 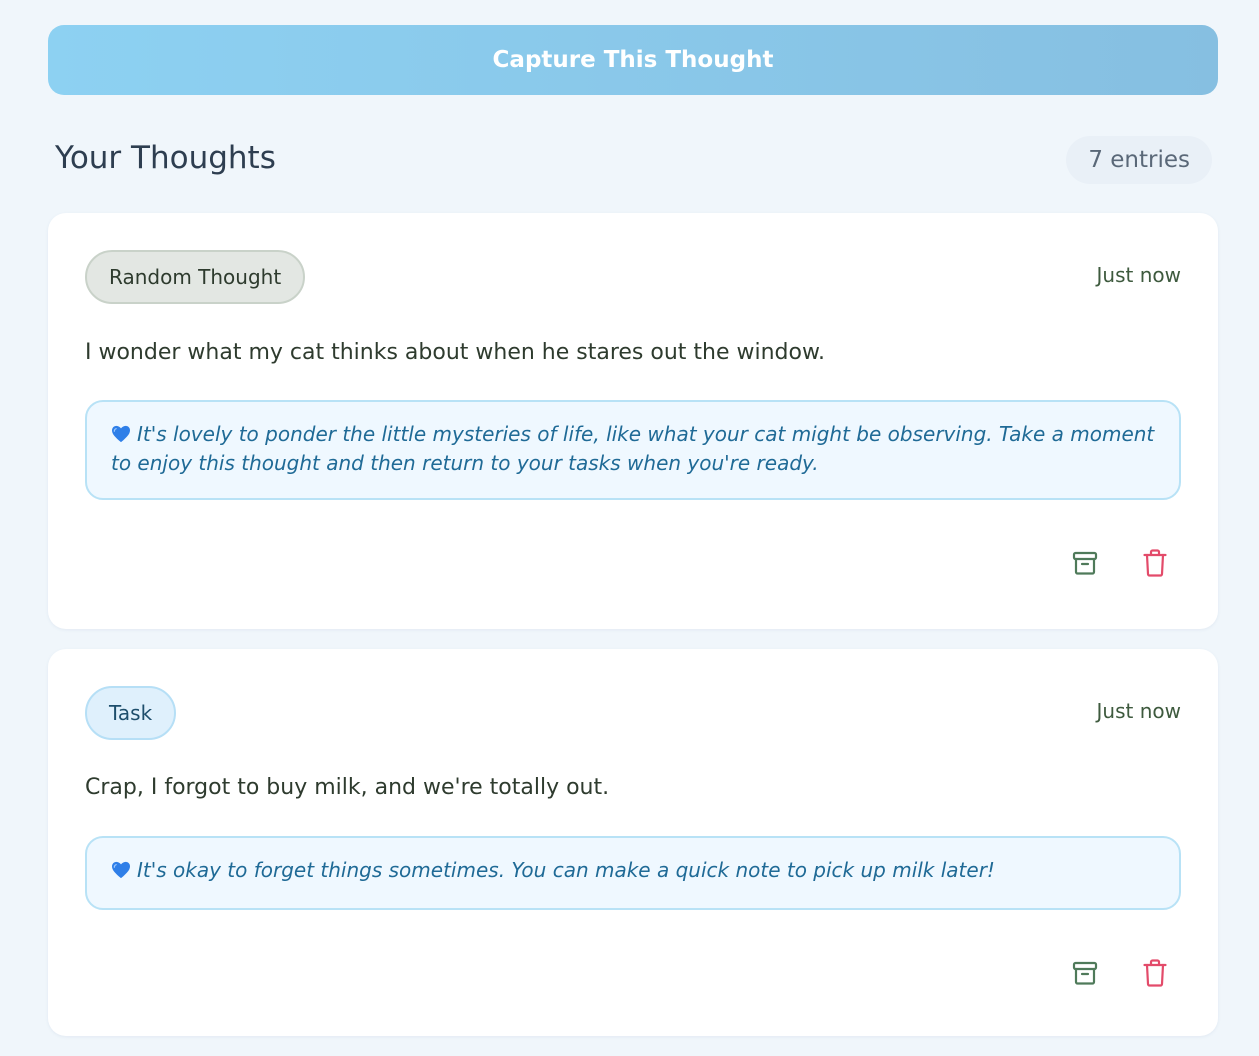 I want to click on category-tag: Random Thought, so click(x=195, y=277).